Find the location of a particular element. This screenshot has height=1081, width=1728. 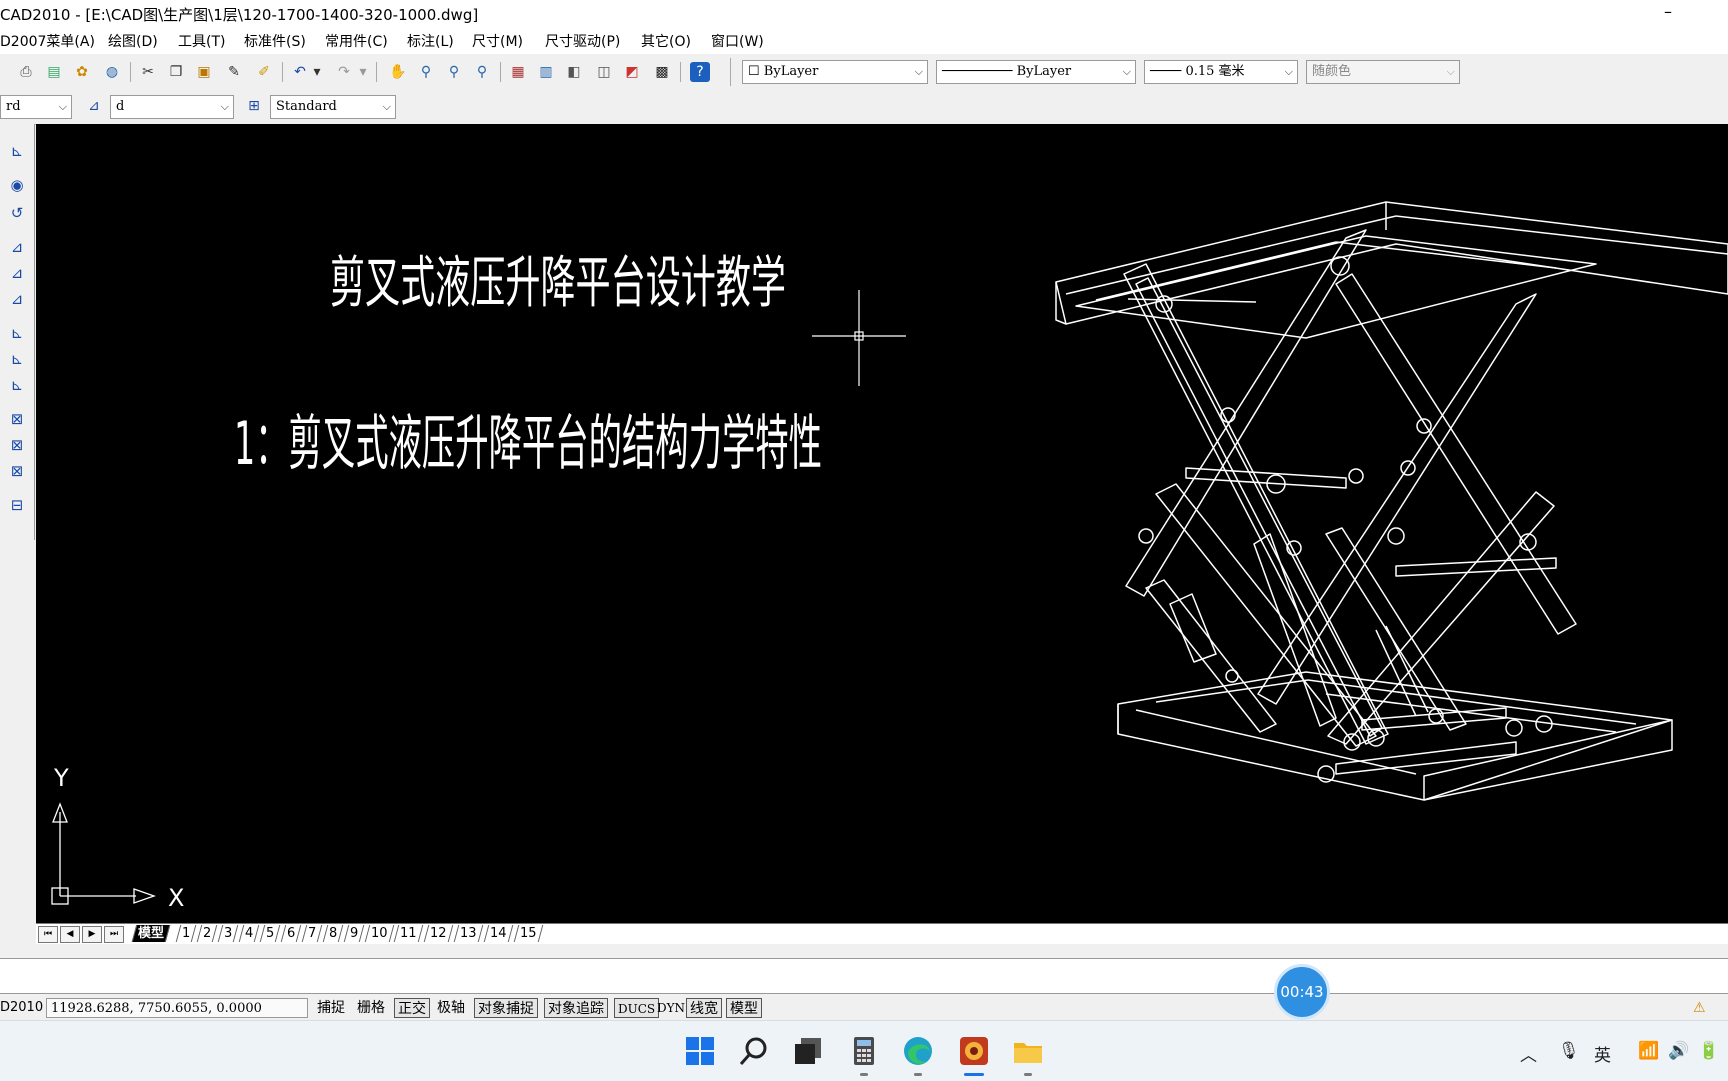

minimize-button: – is located at coordinates (1668, 11).